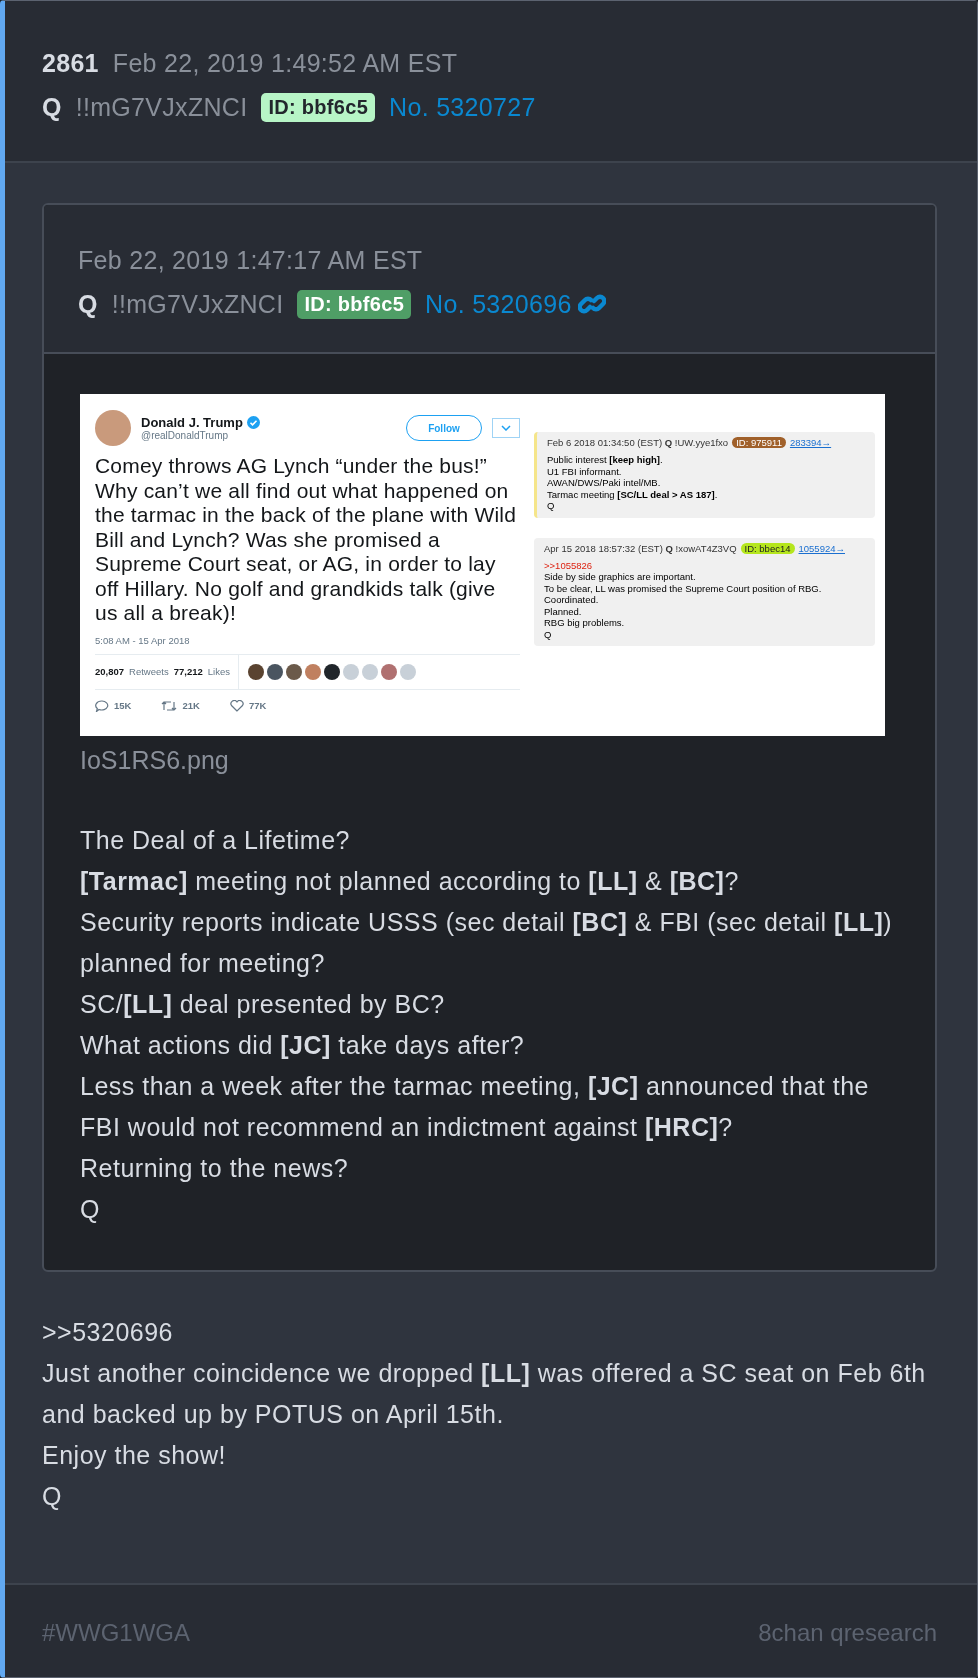  Describe the element at coordinates (285, 63) in the screenshot. I see `post-date: Feb 22, 2019 1:49:52 AM EST` at that location.